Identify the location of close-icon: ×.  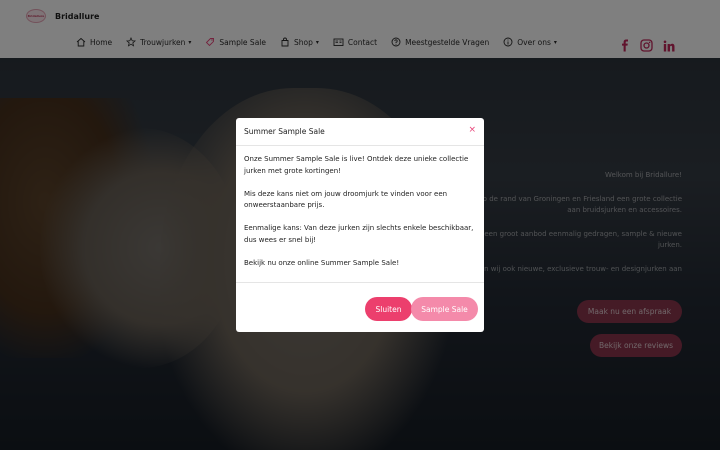
(472, 130).